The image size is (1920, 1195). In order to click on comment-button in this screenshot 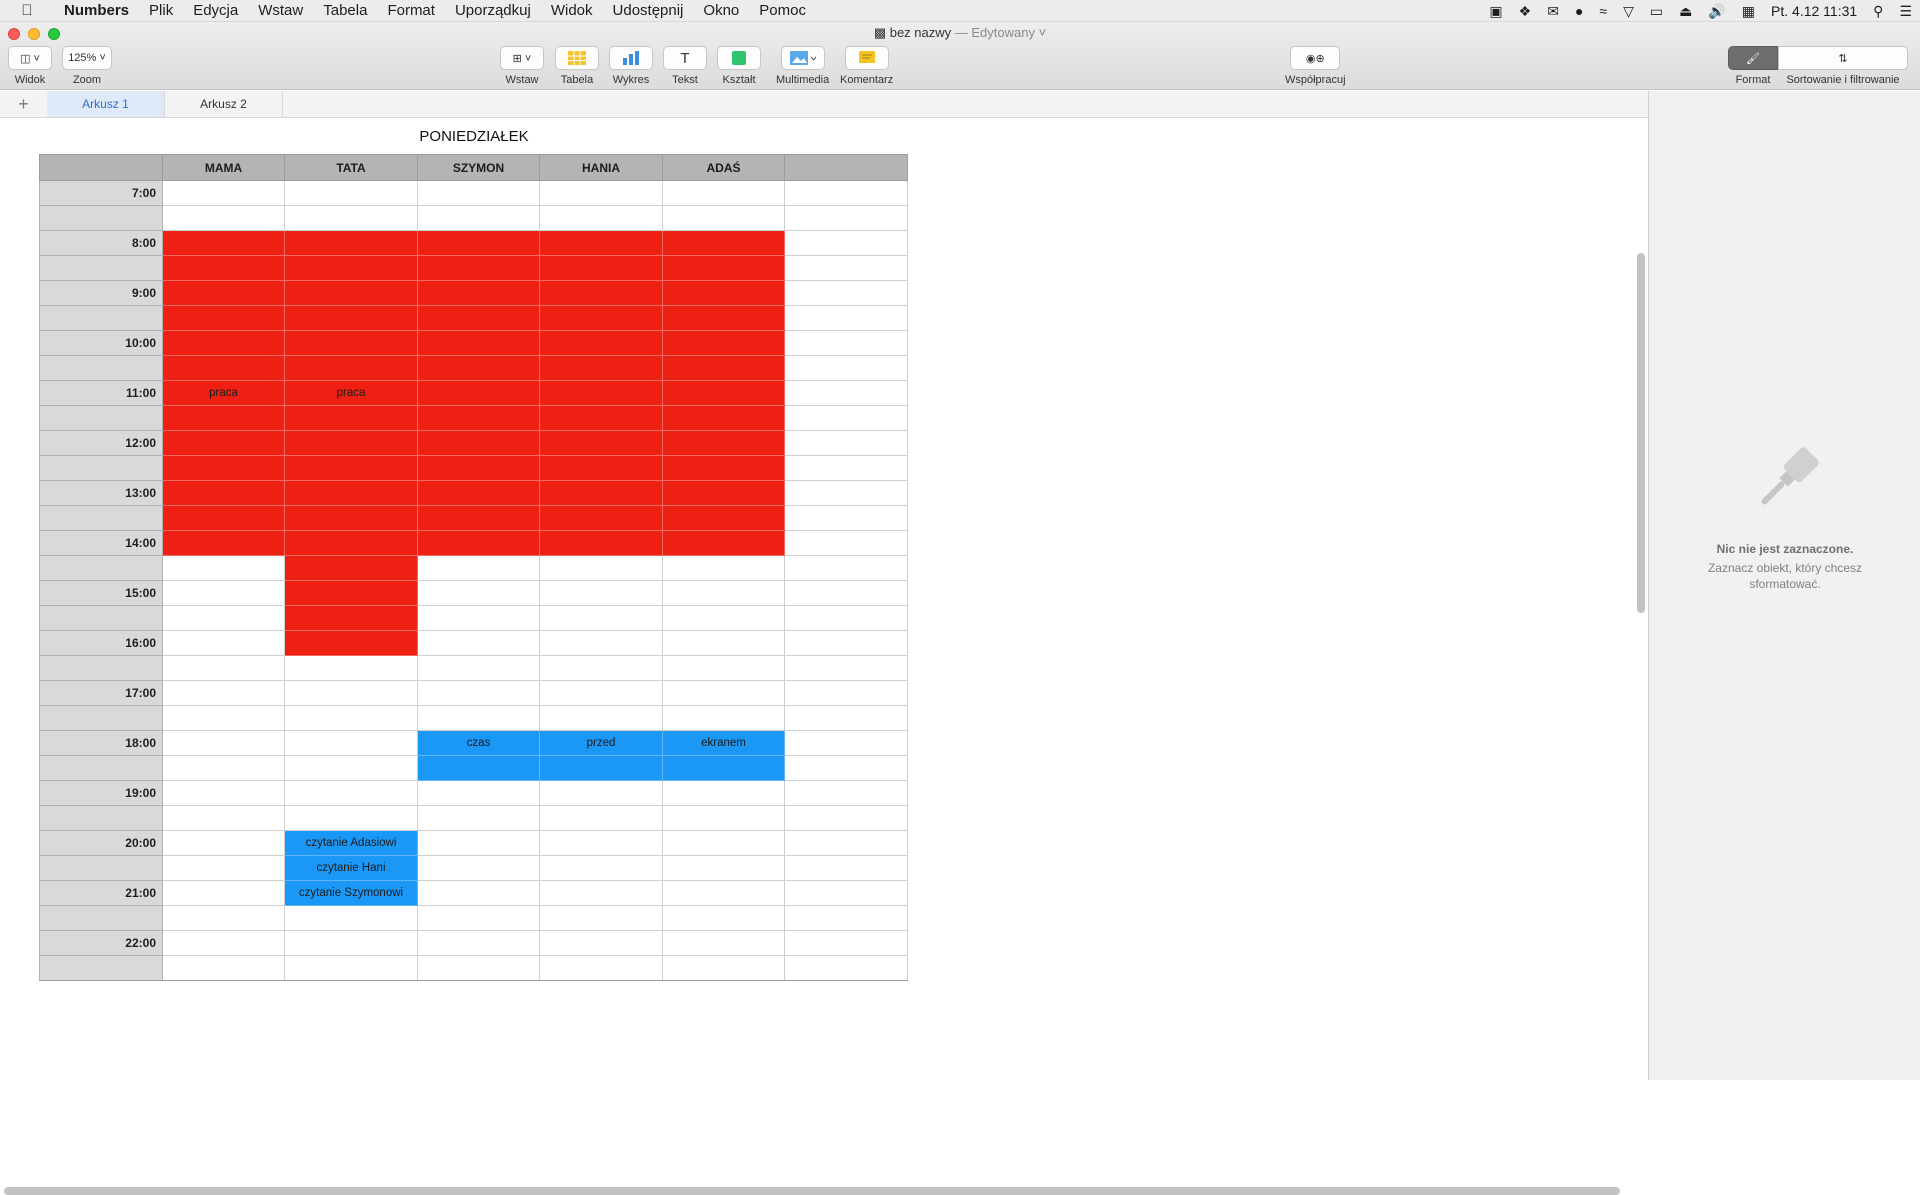, I will do `click(866, 58)`.